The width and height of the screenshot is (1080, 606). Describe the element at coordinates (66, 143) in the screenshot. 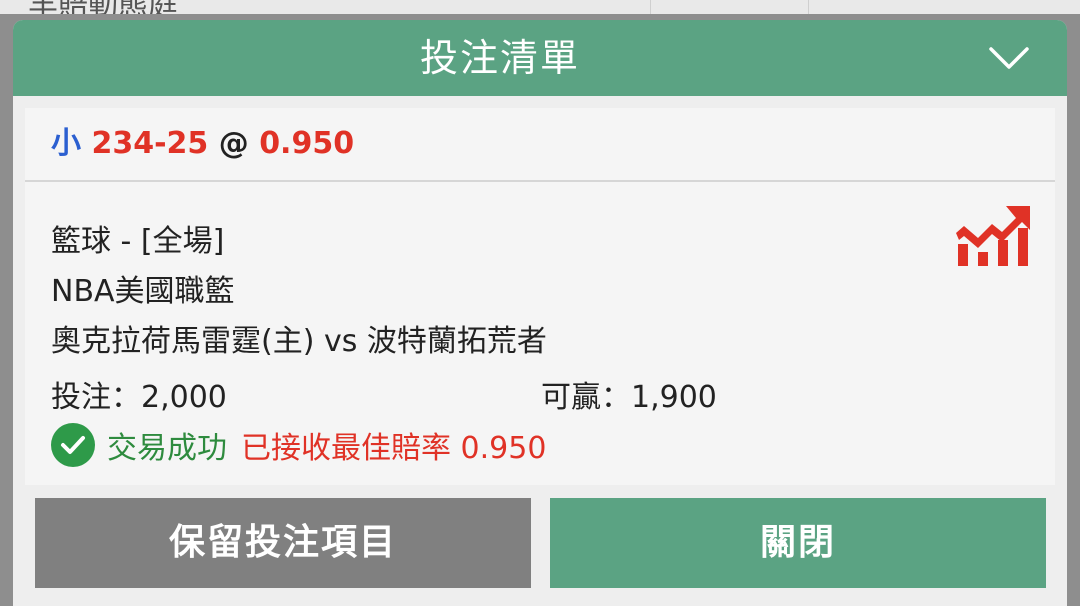

I see `selection-side: 小` at that location.